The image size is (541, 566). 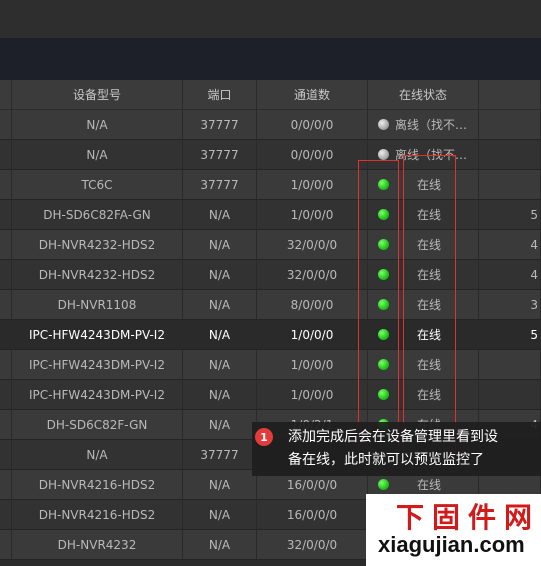 I want to click on table-row: IPC-HFW4243DM-PV-I2 N/A 1/0/0/0 在线 5, so click(x=270, y=335).